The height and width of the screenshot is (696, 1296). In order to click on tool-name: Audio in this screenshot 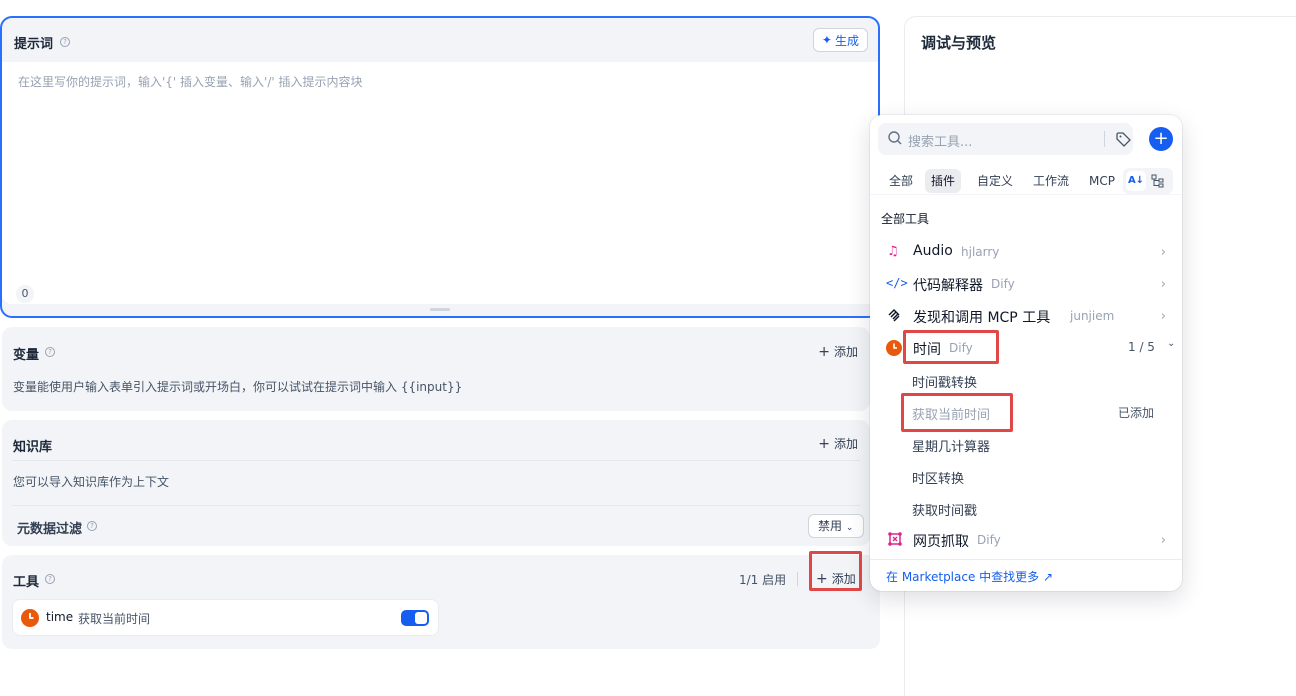, I will do `click(933, 251)`.